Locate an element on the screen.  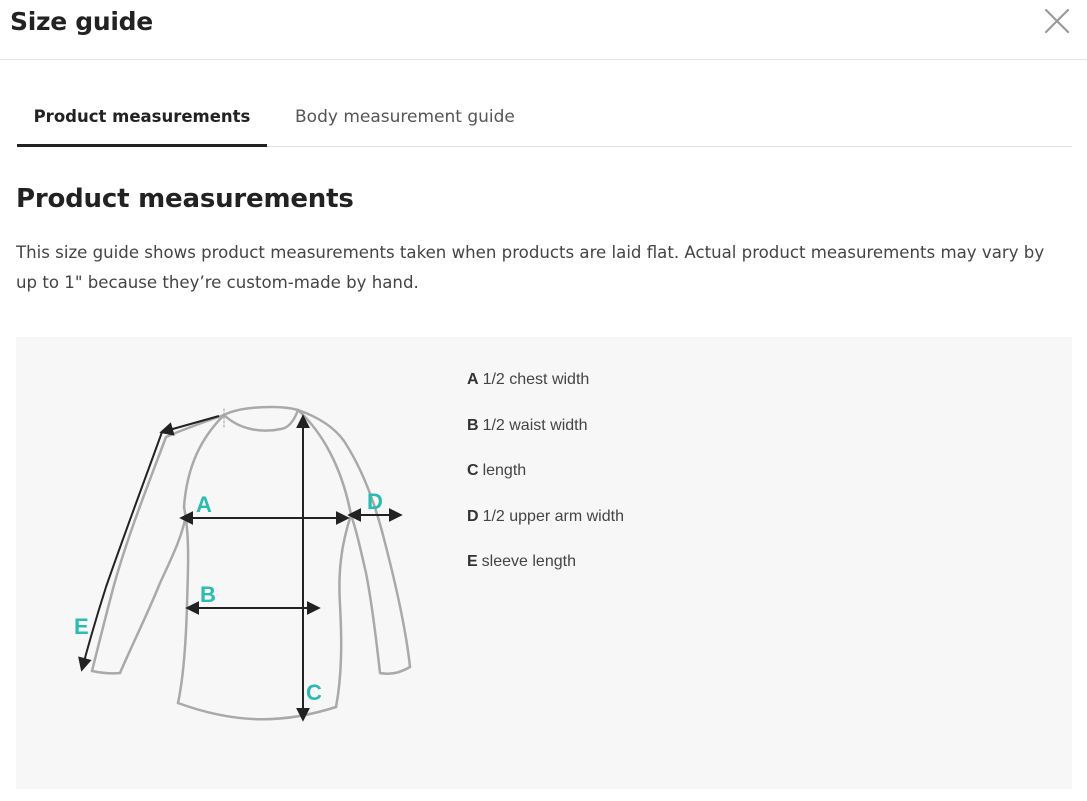
legend-text: 1/2 upper arm width is located at coordinates (553, 516).